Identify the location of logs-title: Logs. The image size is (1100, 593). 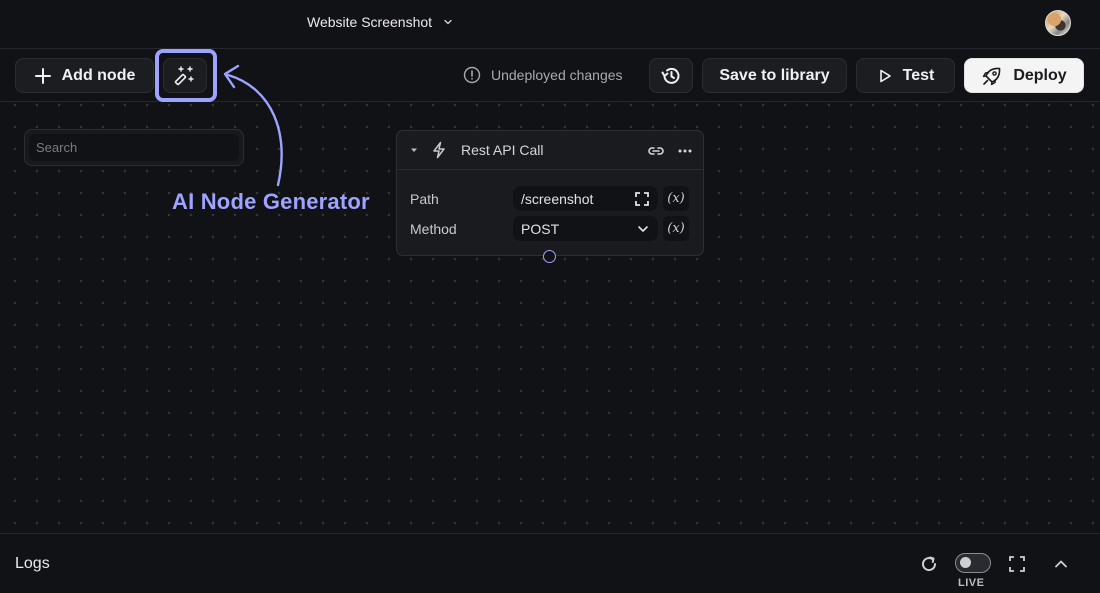
(32, 563).